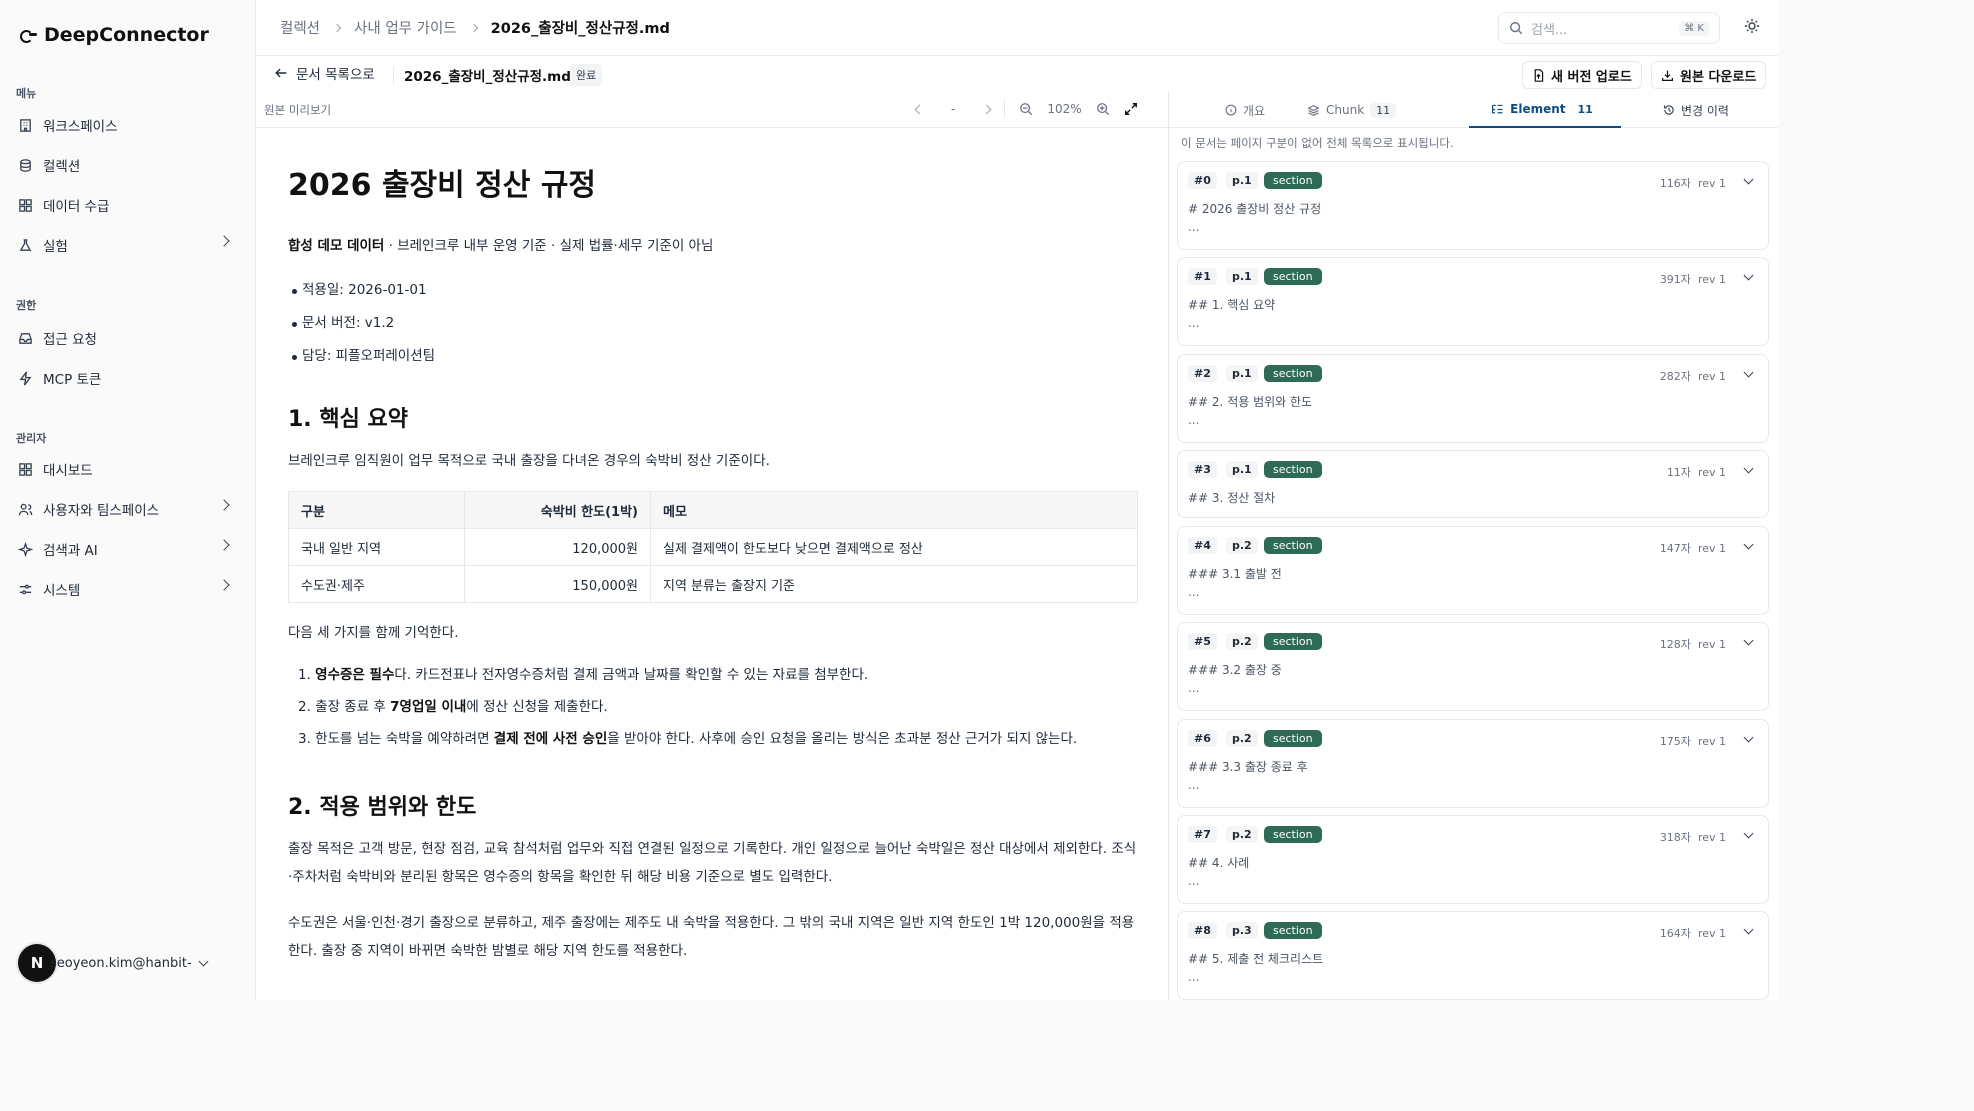  I want to click on sidebar-item-access-request: 접근 요청, so click(126, 338).